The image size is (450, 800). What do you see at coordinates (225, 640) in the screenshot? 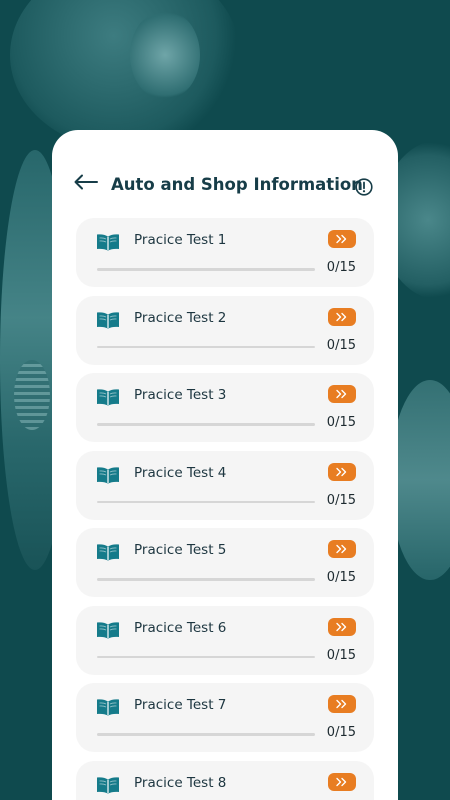
I see `practice-test-item-6: Pracice Test 6 0/15` at bounding box center [225, 640].